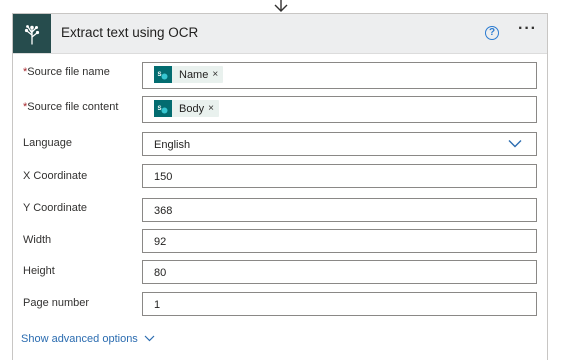 Image resolution: width=568 pixels, height=360 pixels. What do you see at coordinates (339, 176) in the screenshot?
I see `x-coordinate-input: 150` at bounding box center [339, 176].